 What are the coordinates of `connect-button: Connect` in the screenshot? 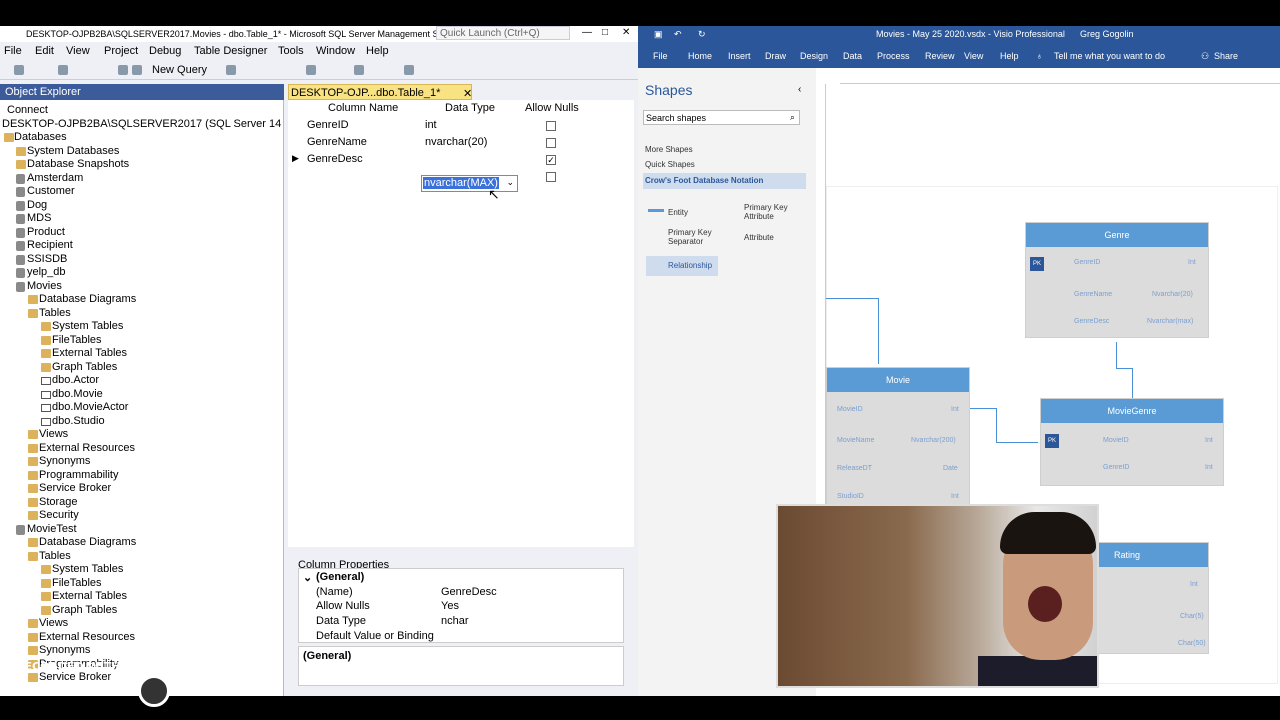 It's located at (27, 110).